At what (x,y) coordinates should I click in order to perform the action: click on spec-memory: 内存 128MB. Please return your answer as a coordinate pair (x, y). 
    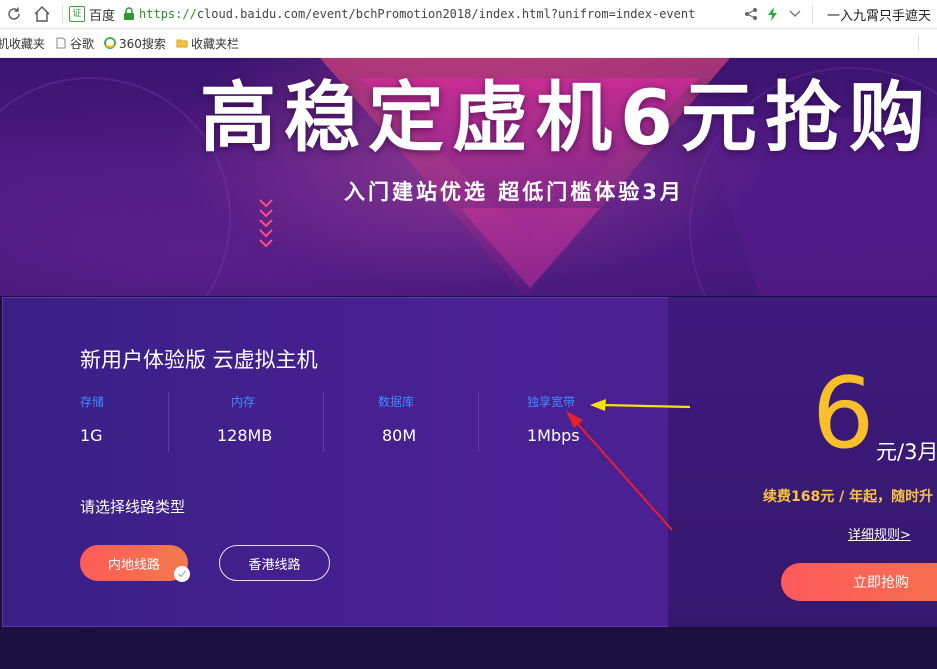
    Looking at the image, I should click on (282, 419).